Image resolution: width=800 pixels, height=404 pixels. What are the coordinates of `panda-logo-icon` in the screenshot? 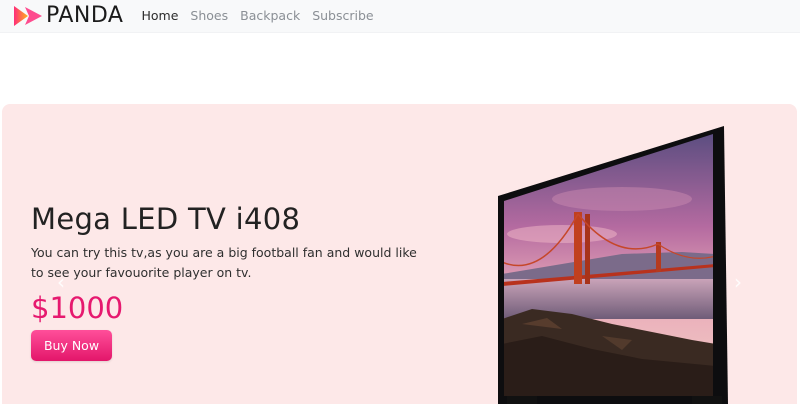 It's located at (28, 16).